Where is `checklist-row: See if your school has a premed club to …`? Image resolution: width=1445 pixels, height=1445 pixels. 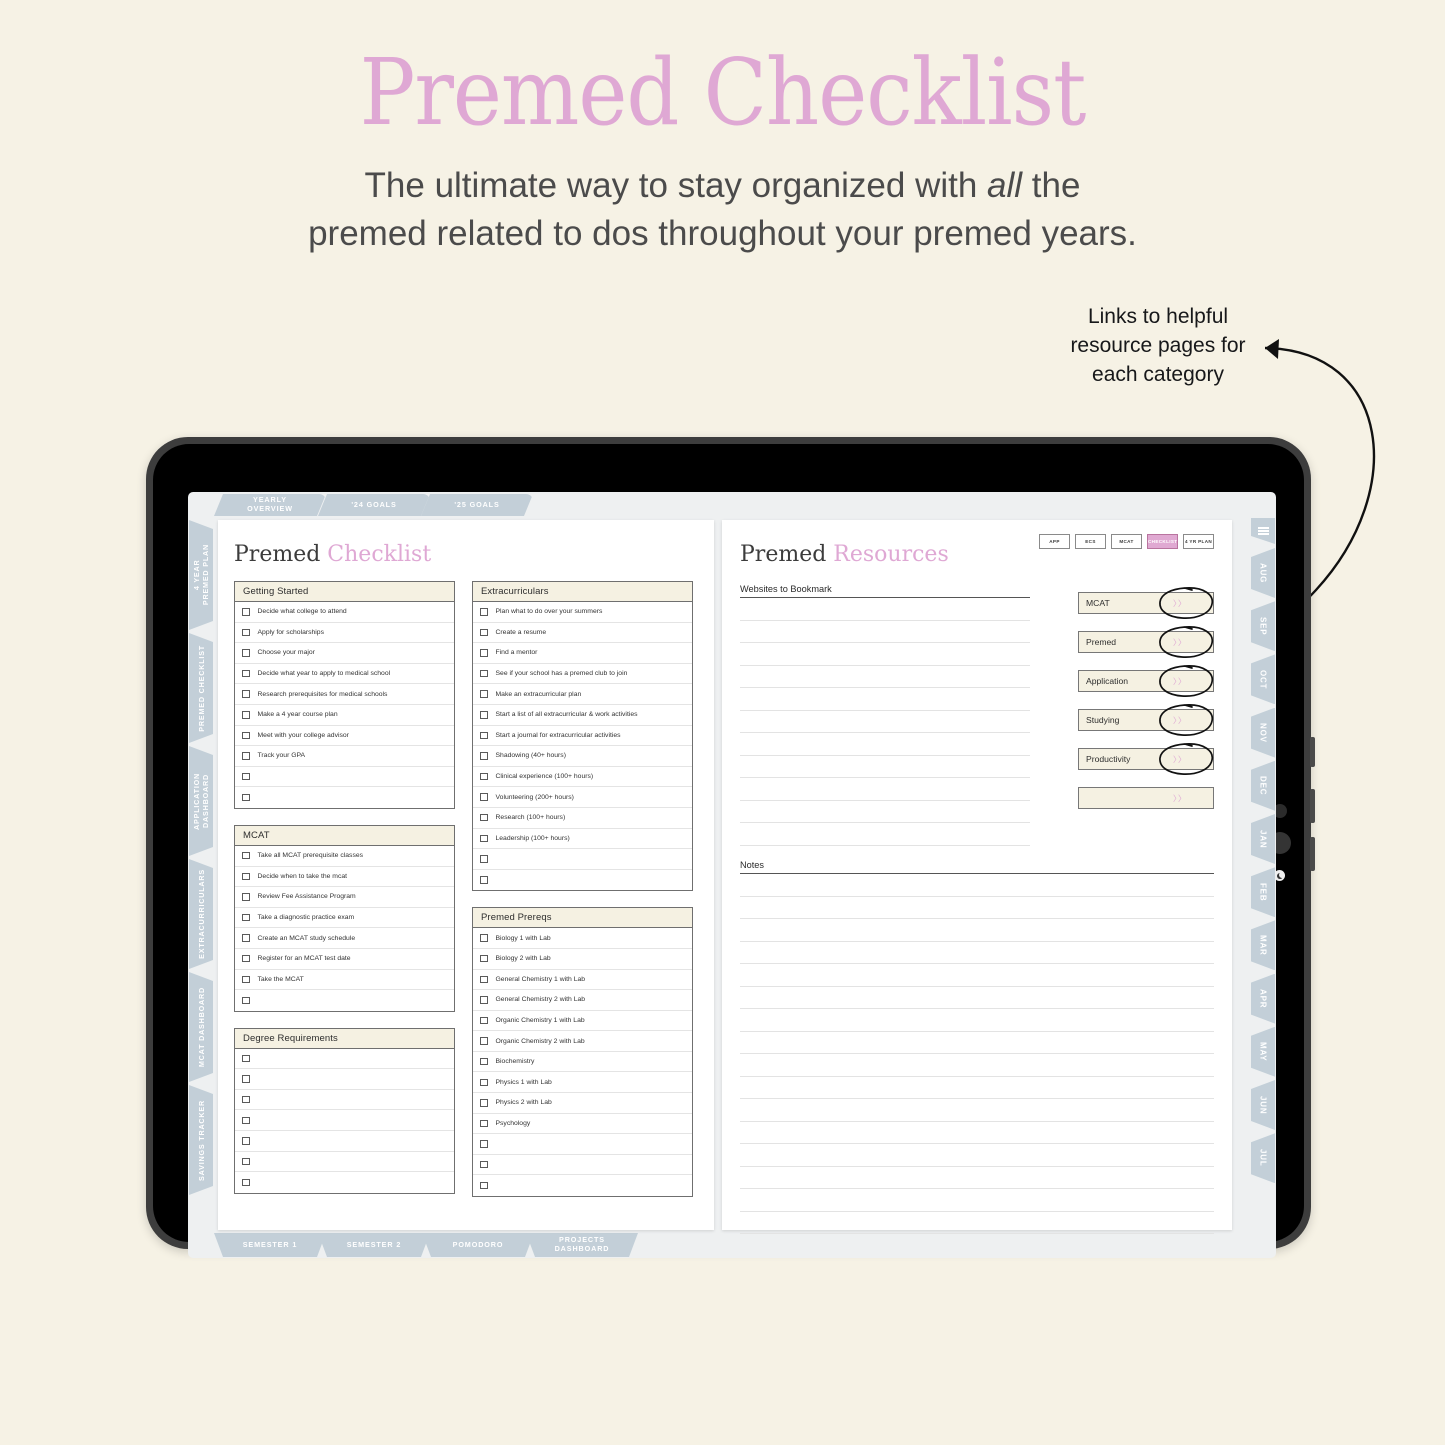
checklist-row: See if your school has a premed club to … is located at coordinates (582, 674).